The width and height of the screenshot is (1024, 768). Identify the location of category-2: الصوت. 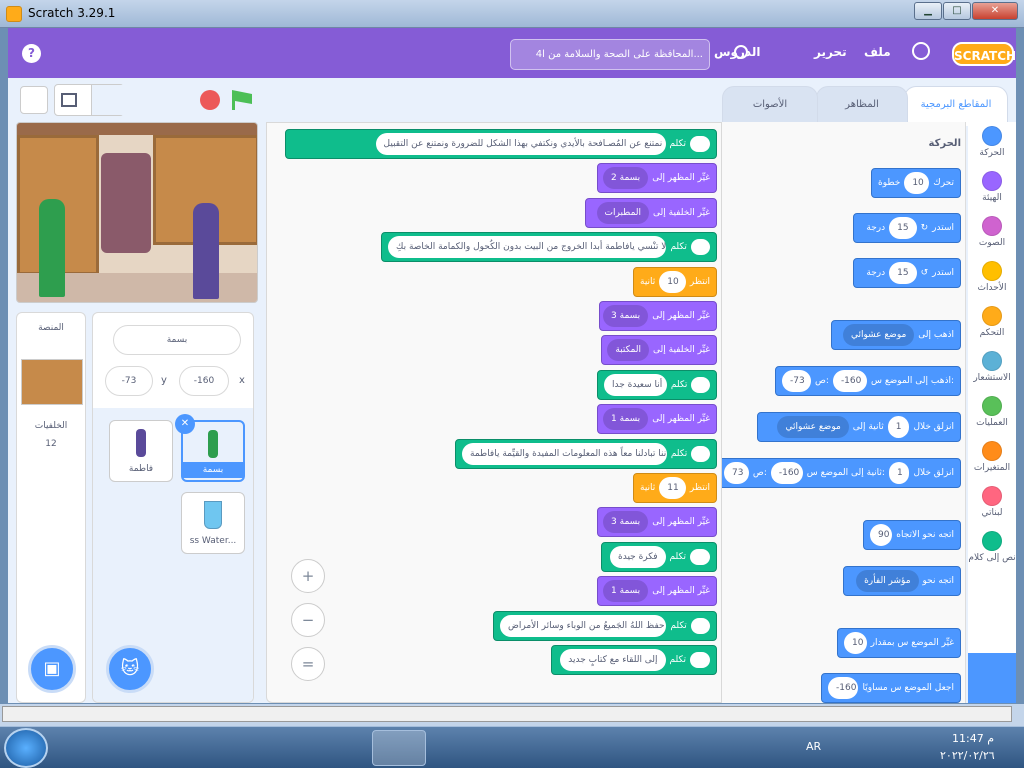
(992, 232).